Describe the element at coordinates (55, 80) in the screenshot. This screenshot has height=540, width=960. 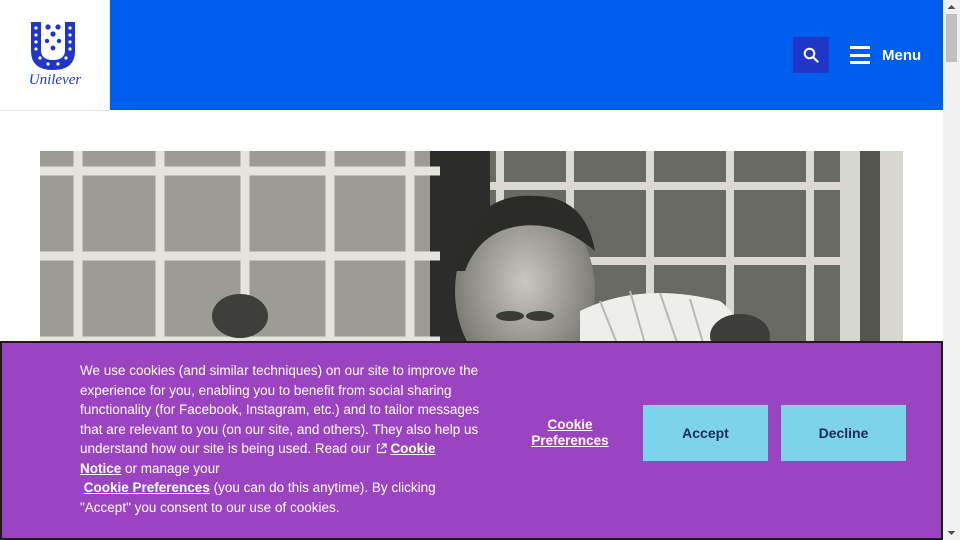
I see `logo-wordmark: Unilever` at that location.